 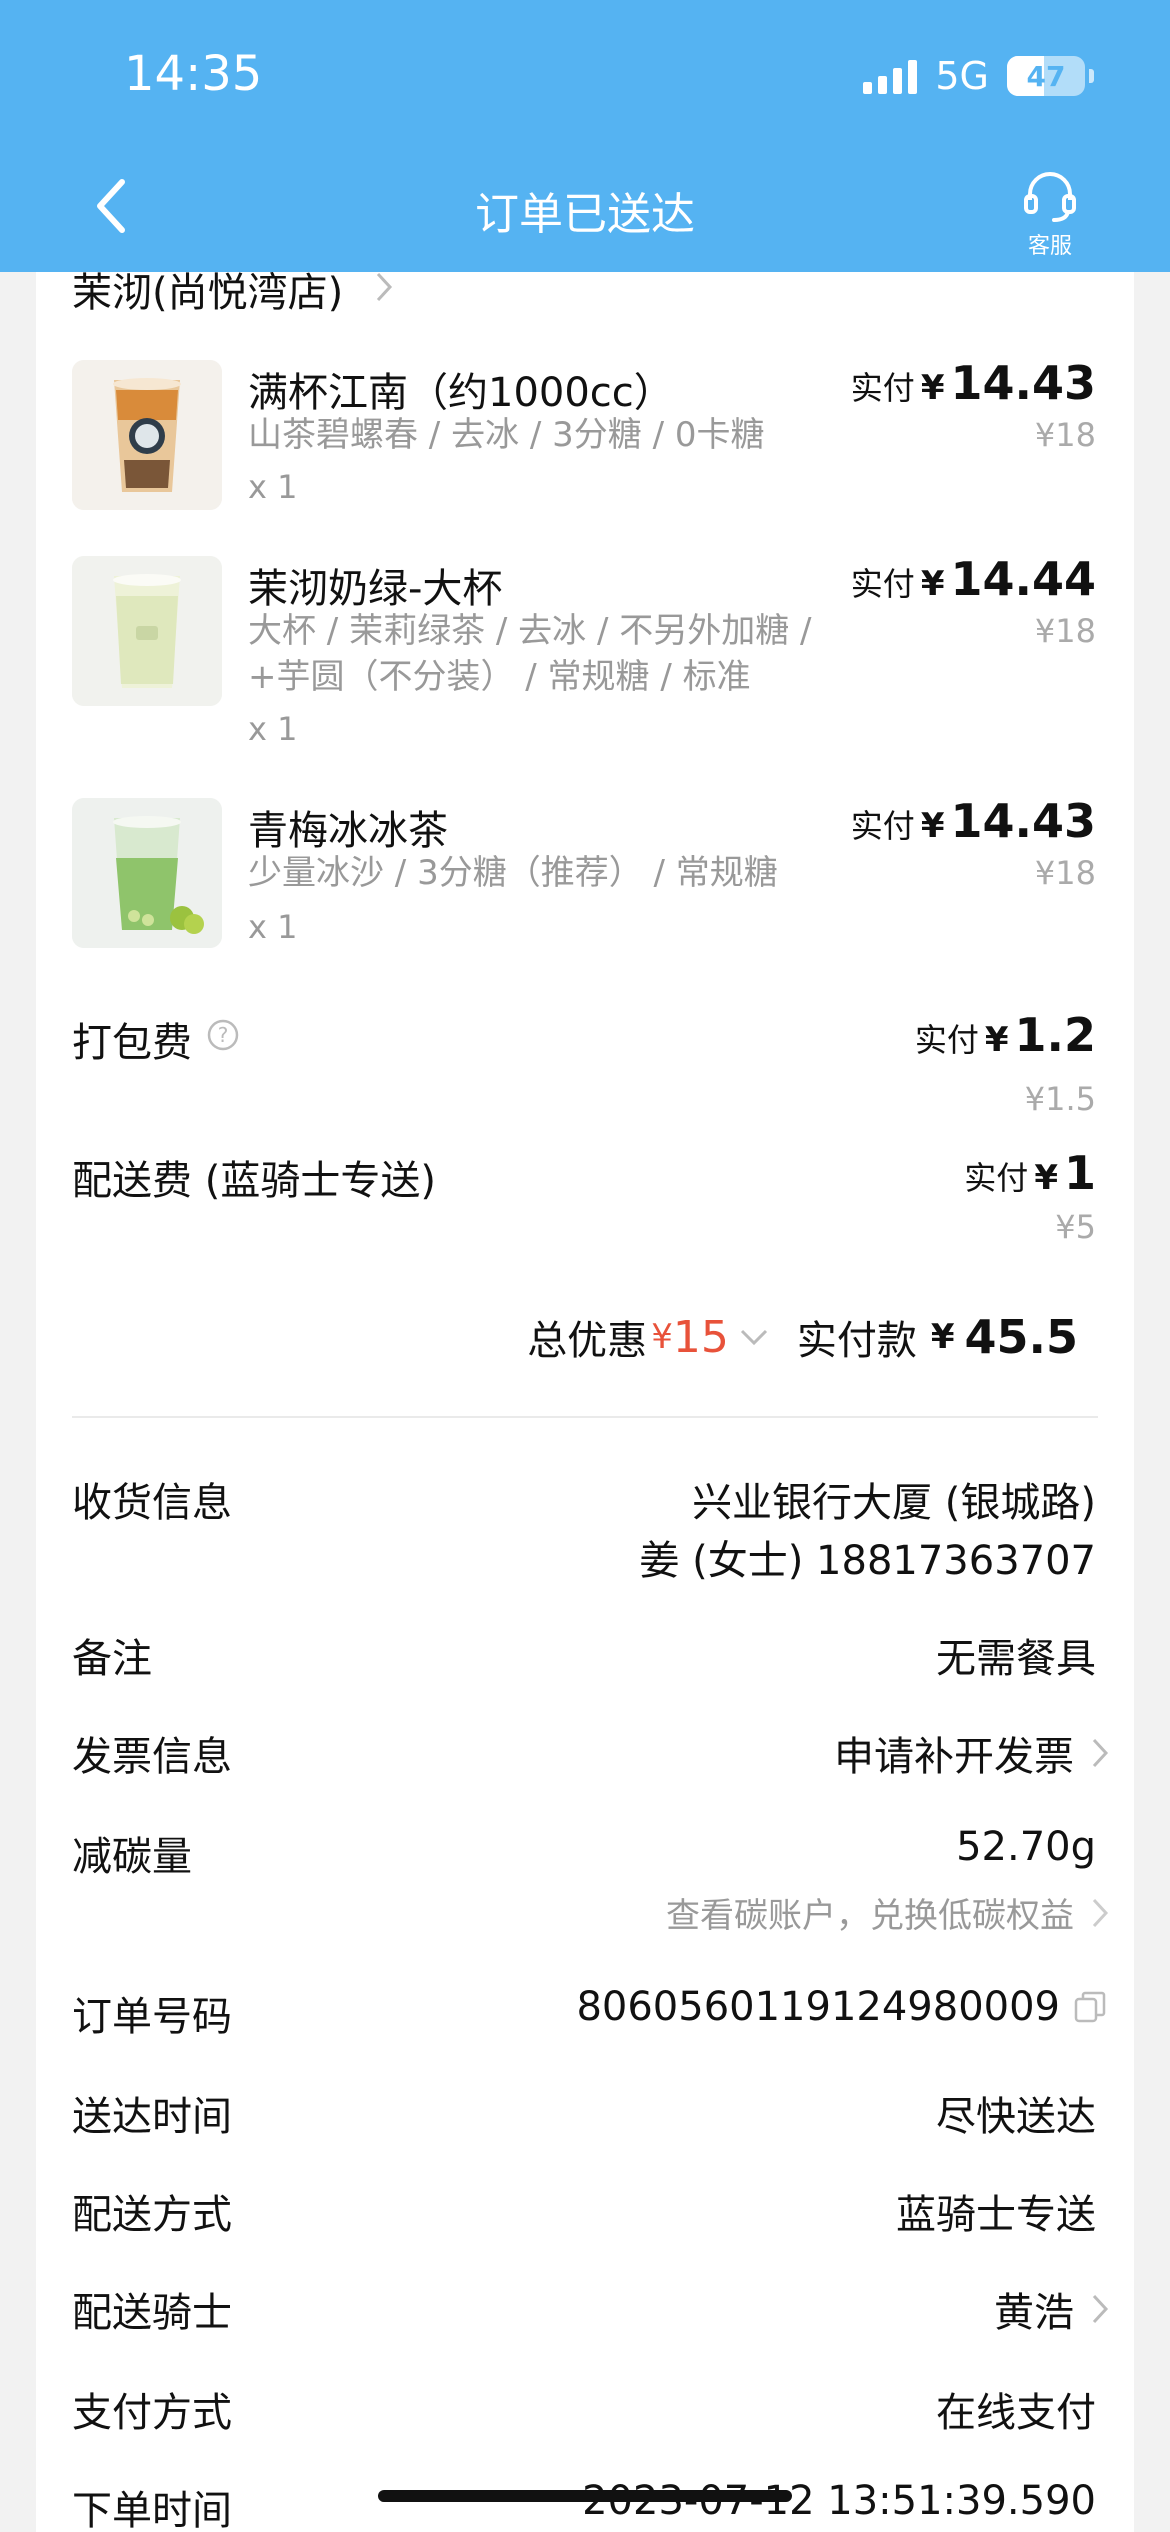 What do you see at coordinates (1005, 1035) in the screenshot?
I see `packaging-fee-paid: 实付 ¥ 1.2` at bounding box center [1005, 1035].